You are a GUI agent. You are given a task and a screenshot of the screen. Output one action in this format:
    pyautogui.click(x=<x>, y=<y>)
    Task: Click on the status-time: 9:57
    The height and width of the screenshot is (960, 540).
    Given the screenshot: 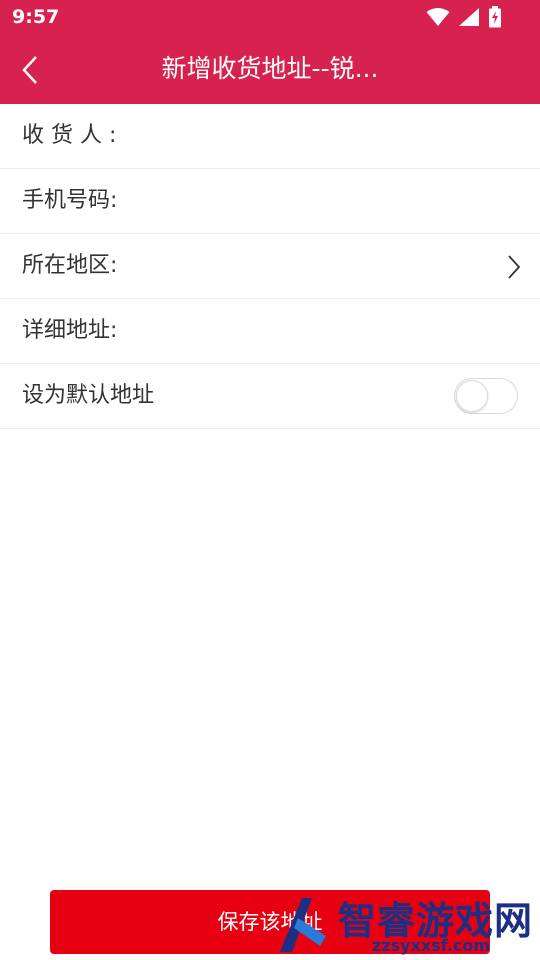 What is the action you would take?
    pyautogui.click(x=36, y=17)
    